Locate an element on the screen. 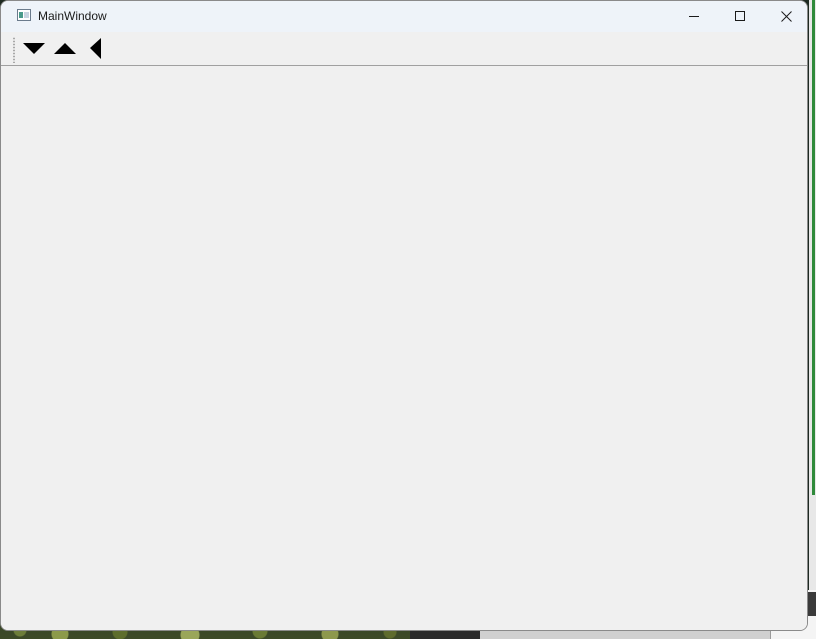  close-button is located at coordinates (785, 16).